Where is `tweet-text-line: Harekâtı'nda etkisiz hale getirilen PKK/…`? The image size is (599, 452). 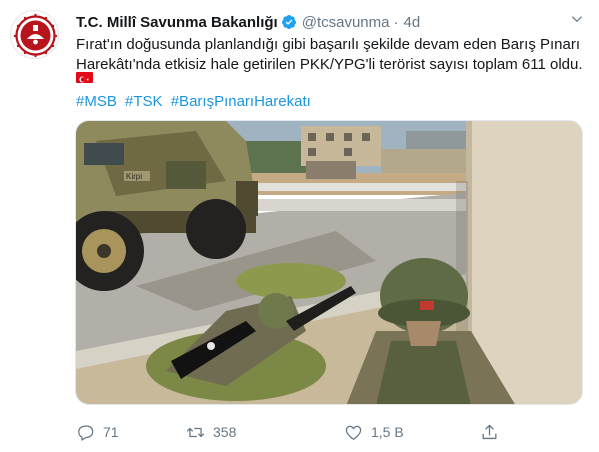
tweet-text-line: Harekâtı'nda etkisiz hale getirilen PKK/… is located at coordinates (329, 64).